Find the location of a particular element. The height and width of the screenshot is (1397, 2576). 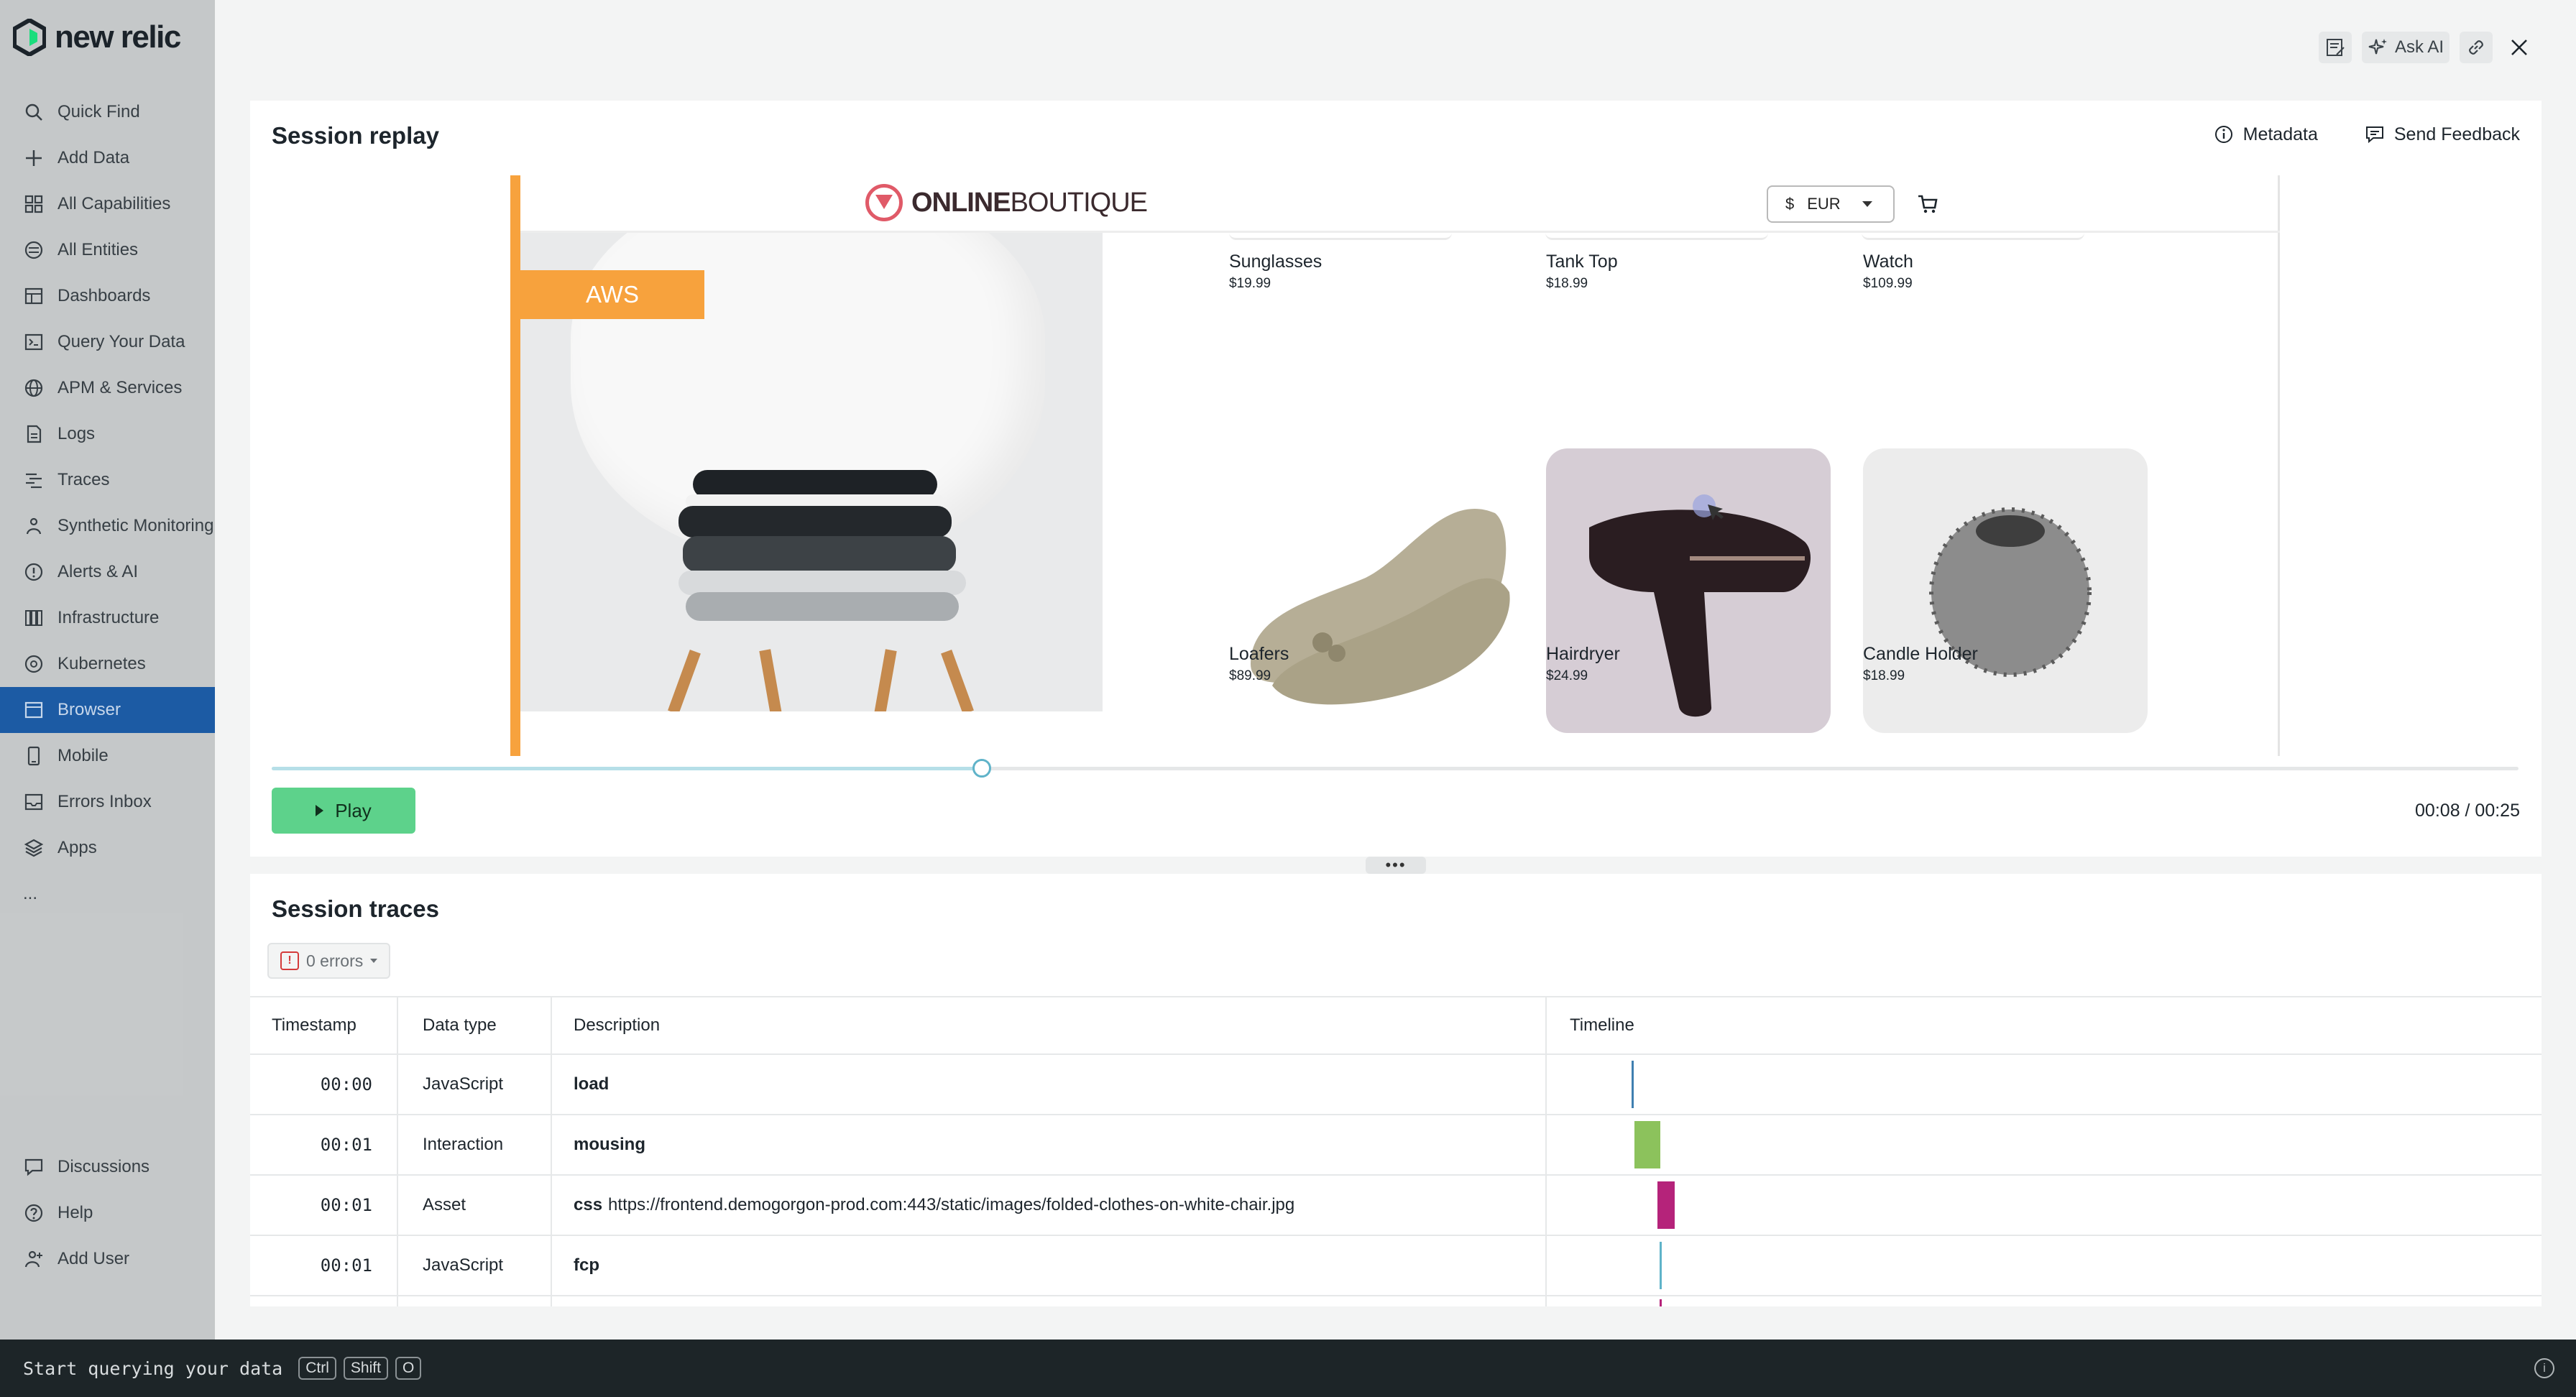

play-button: Play is located at coordinates (343, 811).